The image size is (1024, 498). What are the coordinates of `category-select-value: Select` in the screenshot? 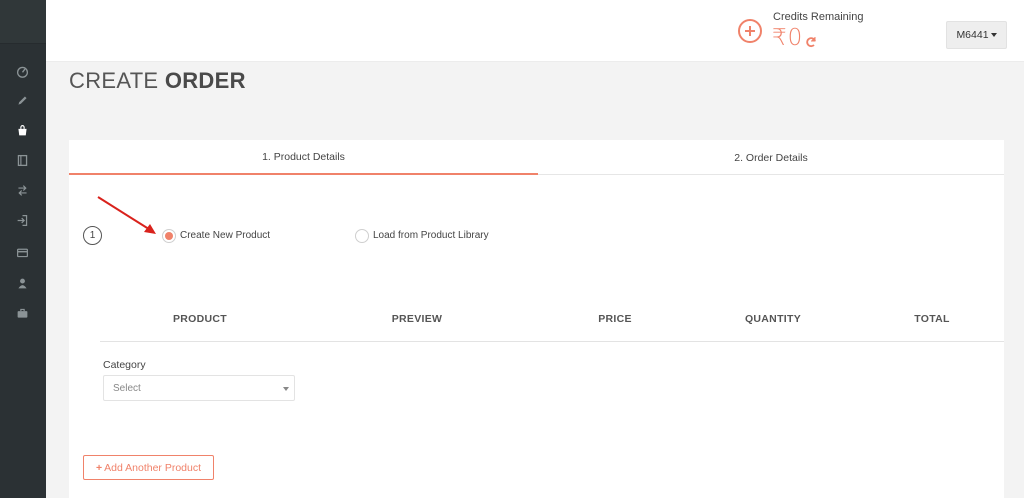 It's located at (127, 388).